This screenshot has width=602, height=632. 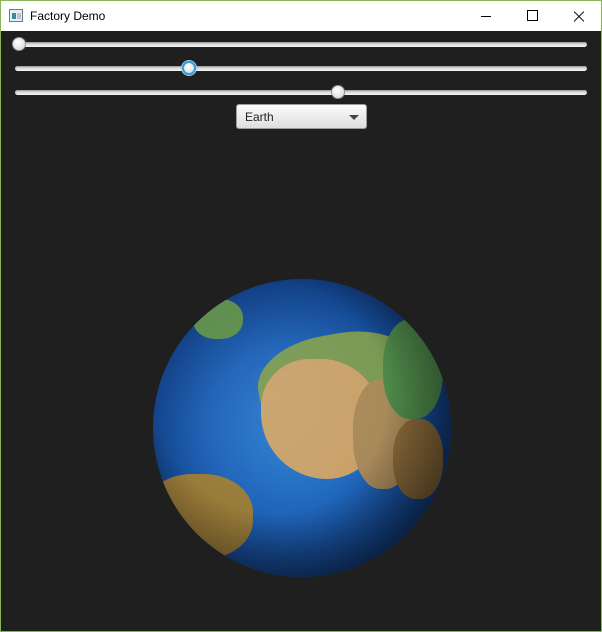 I want to click on title-bar: Factory Demo, so click(x=301, y=16).